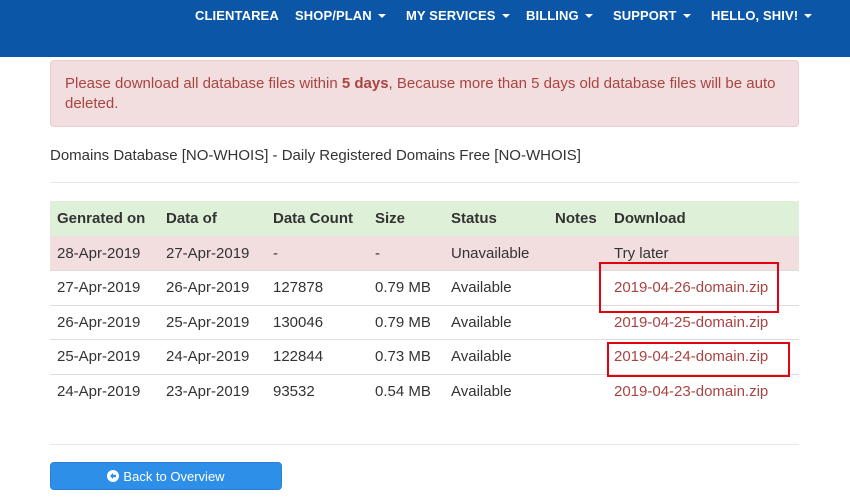  What do you see at coordinates (237, 15) in the screenshot?
I see `nav-clientarea: CLIENTAREA` at bounding box center [237, 15].